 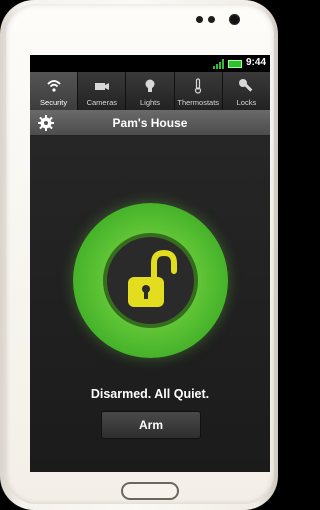 I want to click on tab-security: Security, so click(x=54, y=91).